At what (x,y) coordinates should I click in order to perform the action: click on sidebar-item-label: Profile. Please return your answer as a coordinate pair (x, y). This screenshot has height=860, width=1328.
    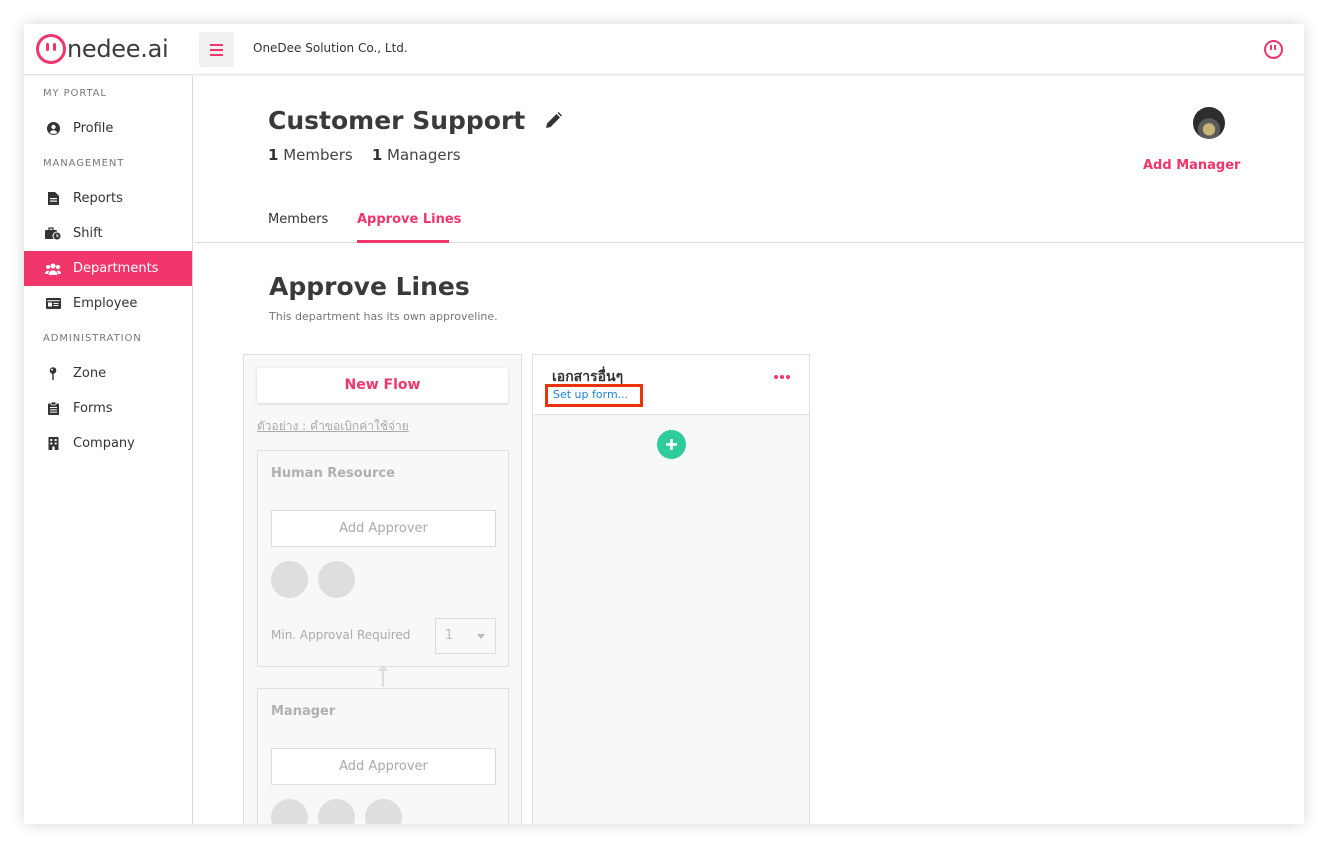
    Looking at the image, I should click on (93, 128).